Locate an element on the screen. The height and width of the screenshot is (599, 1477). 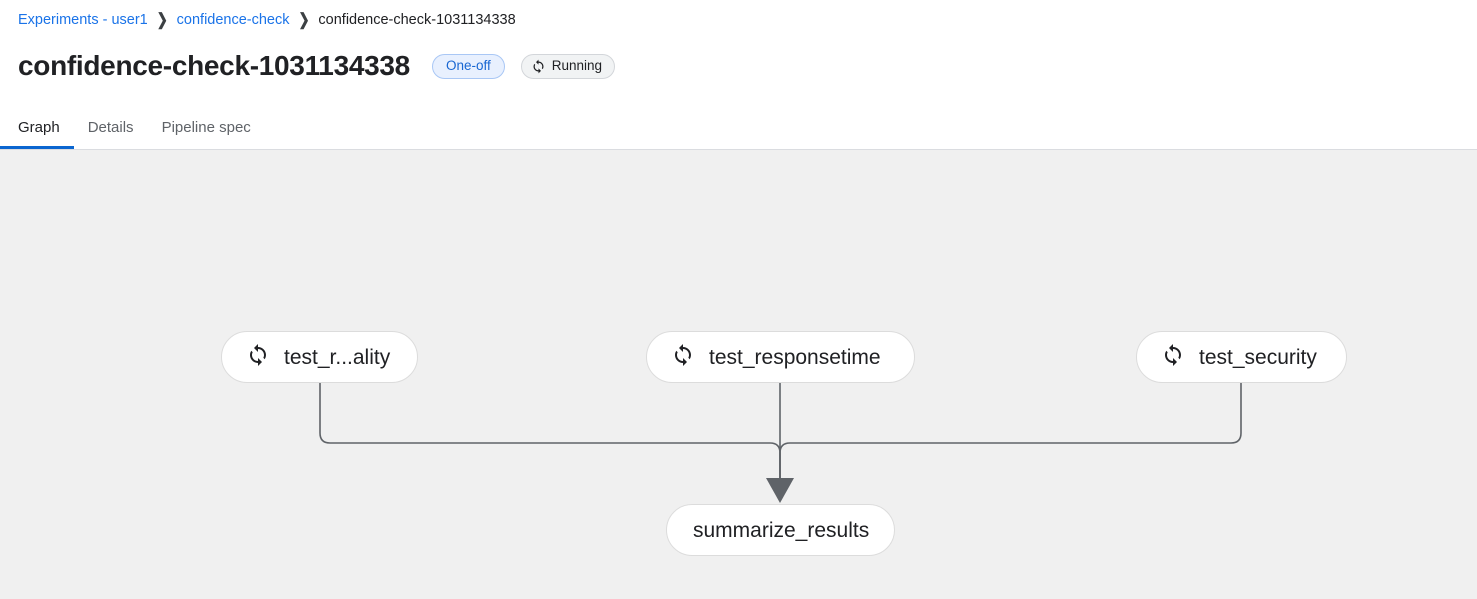
tab-graph: Graph is located at coordinates (37, 131).